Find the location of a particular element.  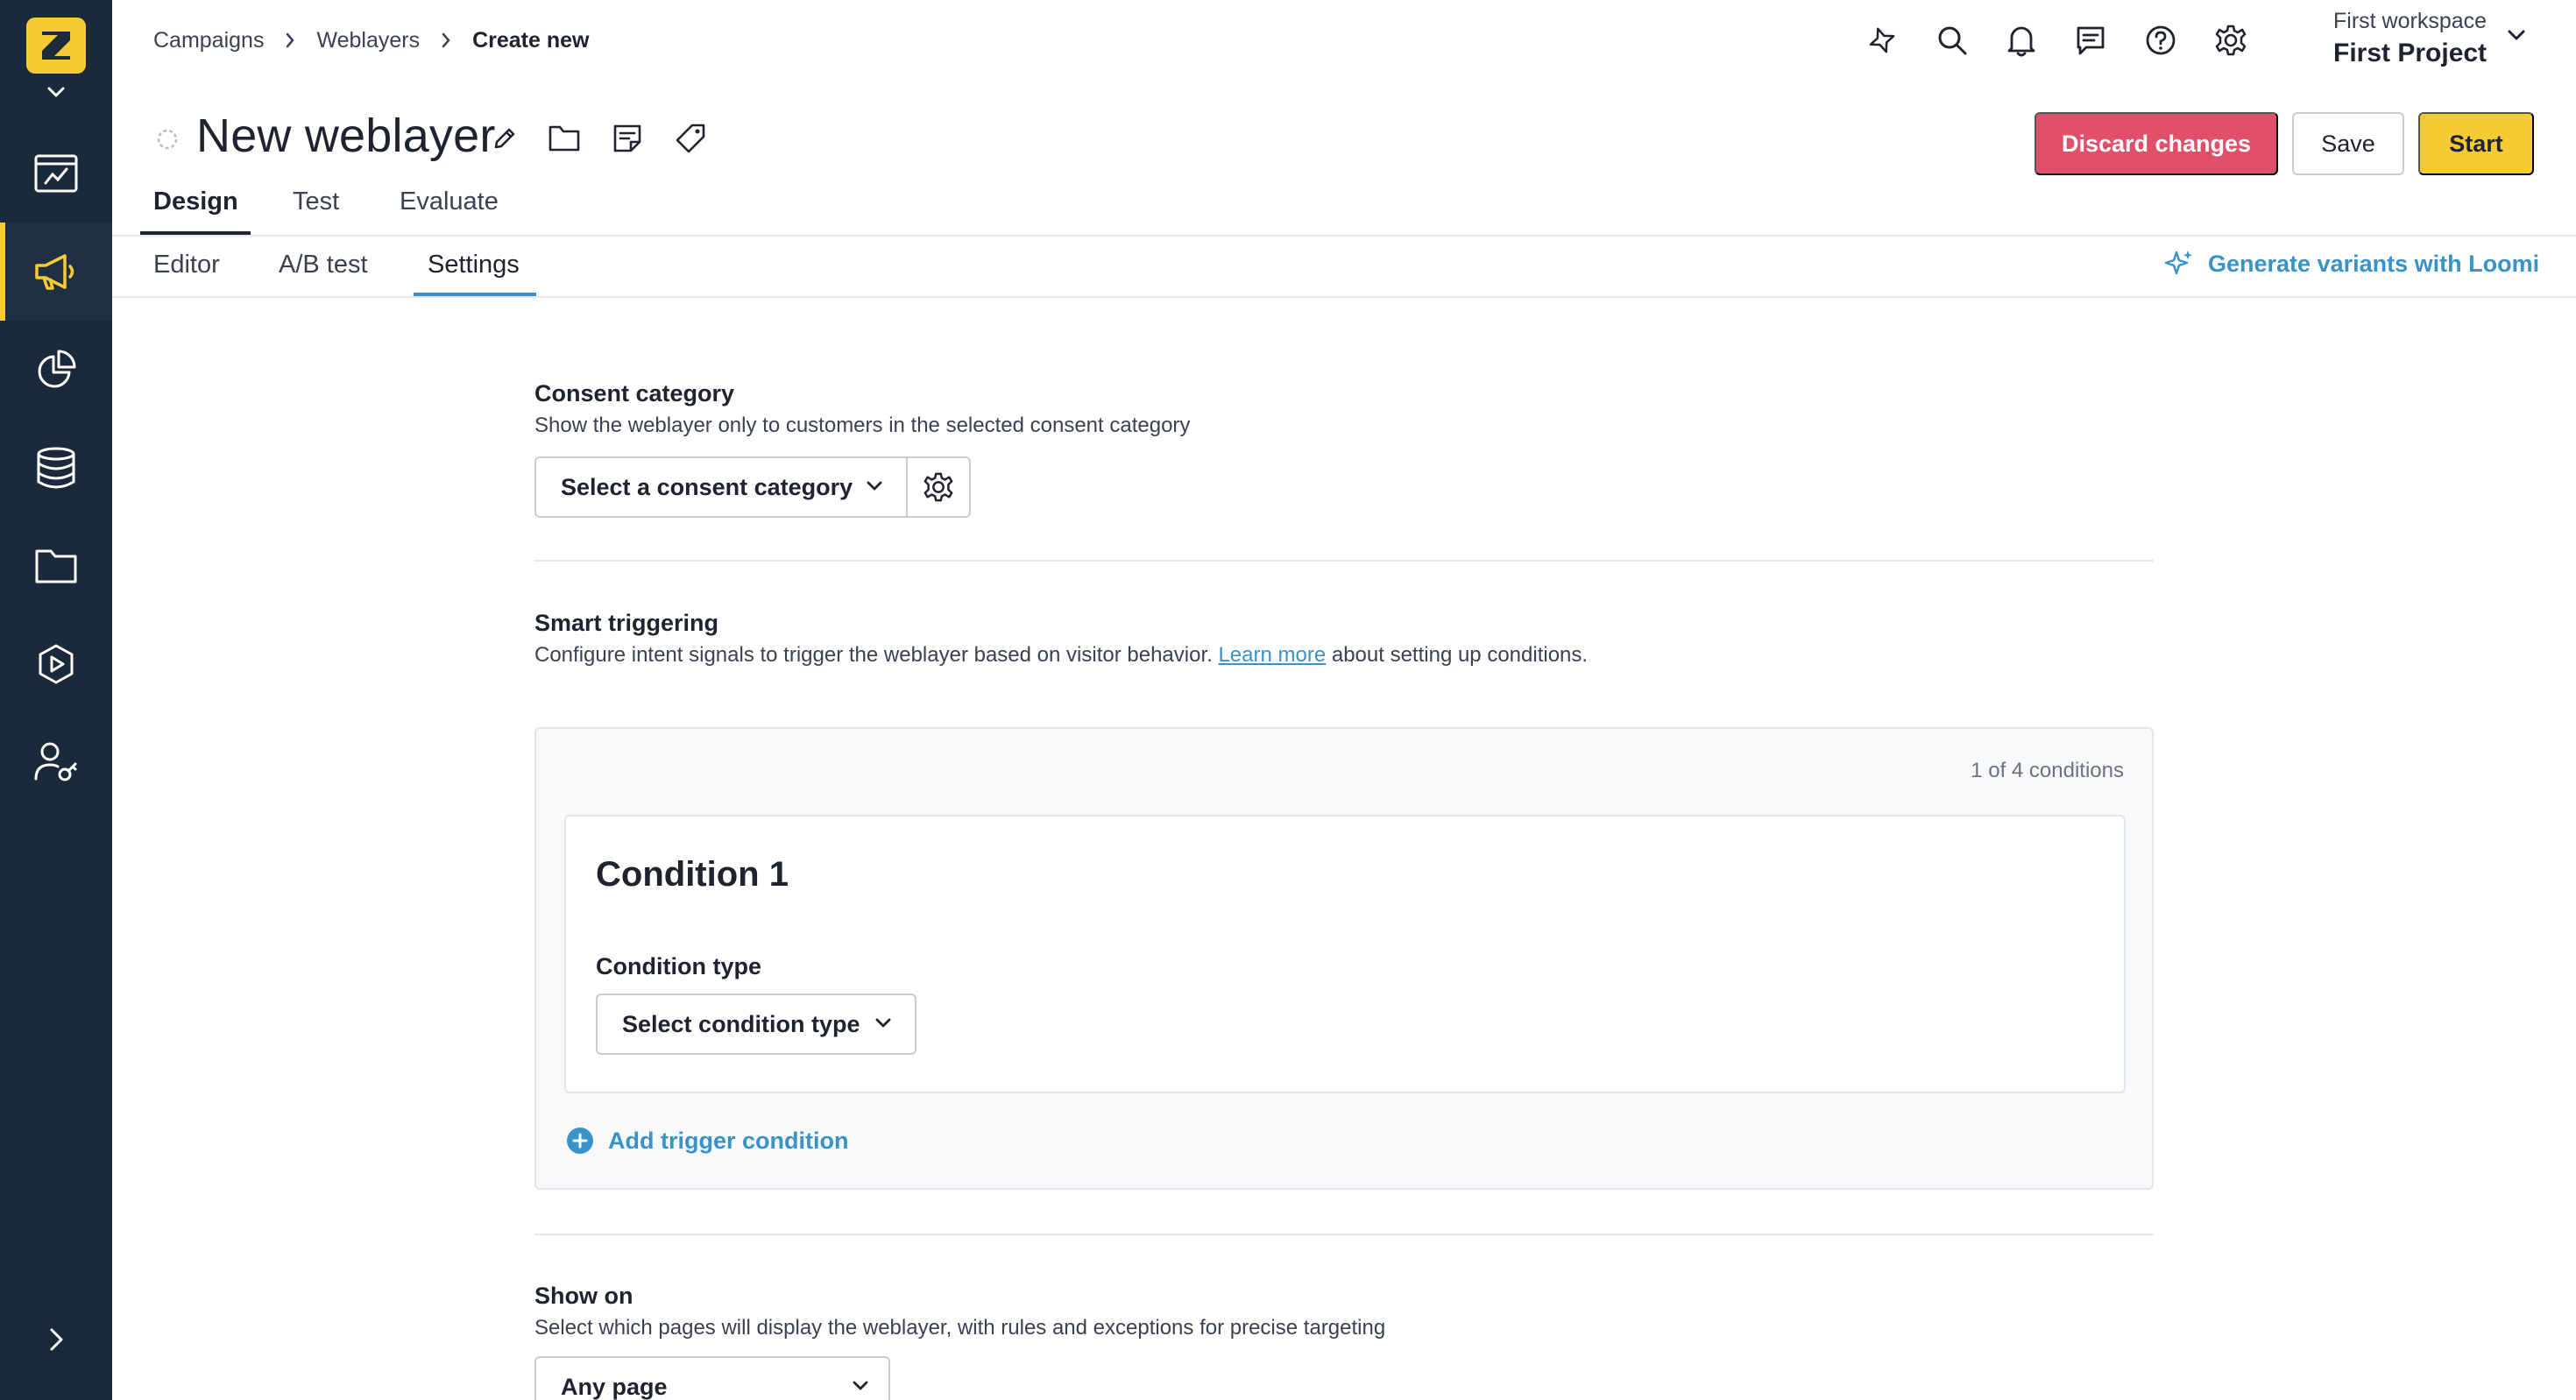

messages-button is located at coordinates (2090, 40).